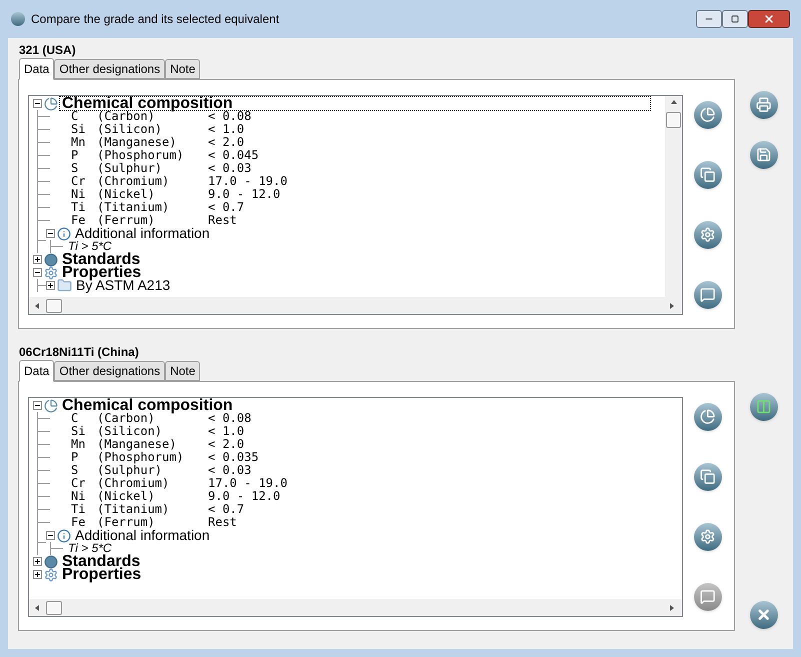 This screenshot has width=801, height=657. I want to click on close-button, so click(764, 615).